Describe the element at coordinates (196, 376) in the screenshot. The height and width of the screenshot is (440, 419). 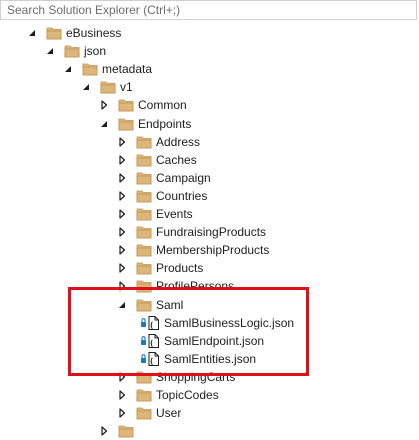
I see `tree-item-label: ShoppingCarts` at that location.